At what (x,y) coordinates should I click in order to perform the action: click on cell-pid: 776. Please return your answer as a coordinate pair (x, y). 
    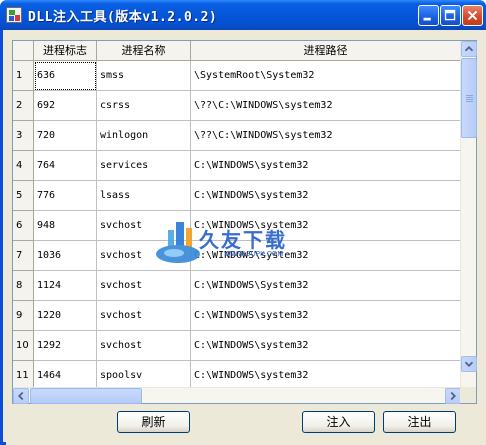
    Looking at the image, I should click on (65, 196).